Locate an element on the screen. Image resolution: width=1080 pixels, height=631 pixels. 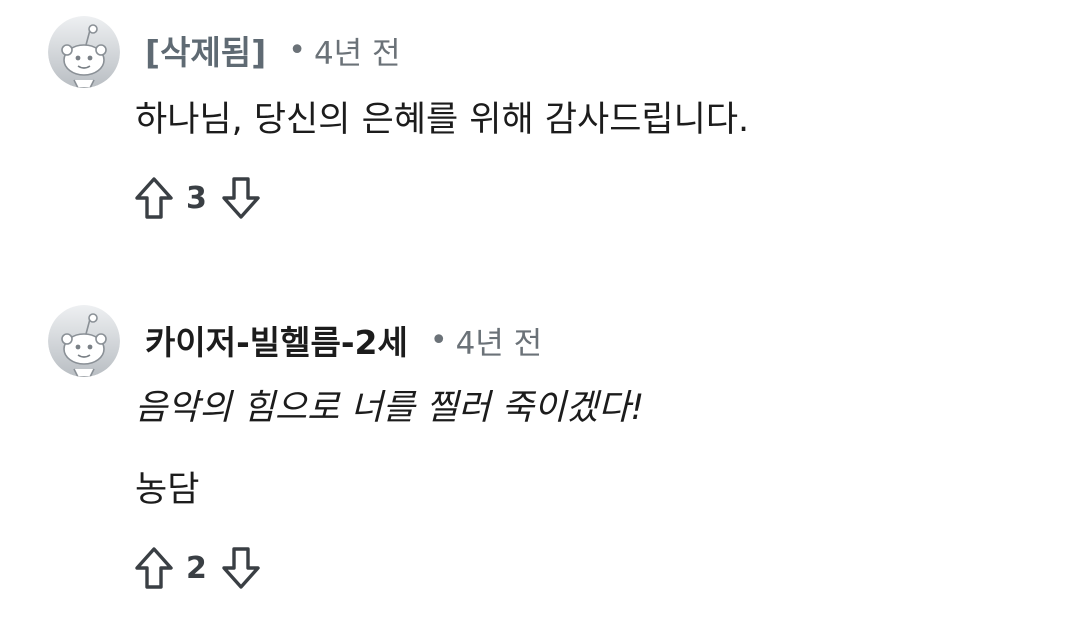
comment-body-line-2: 농담 is located at coordinates (167, 490).